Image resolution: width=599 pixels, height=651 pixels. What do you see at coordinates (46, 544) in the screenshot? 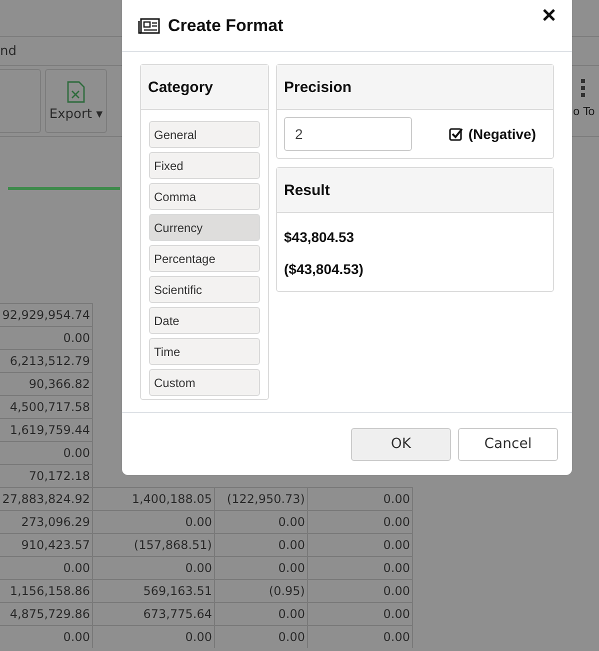
I see `table-cell: 910,423.57` at bounding box center [46, 544].